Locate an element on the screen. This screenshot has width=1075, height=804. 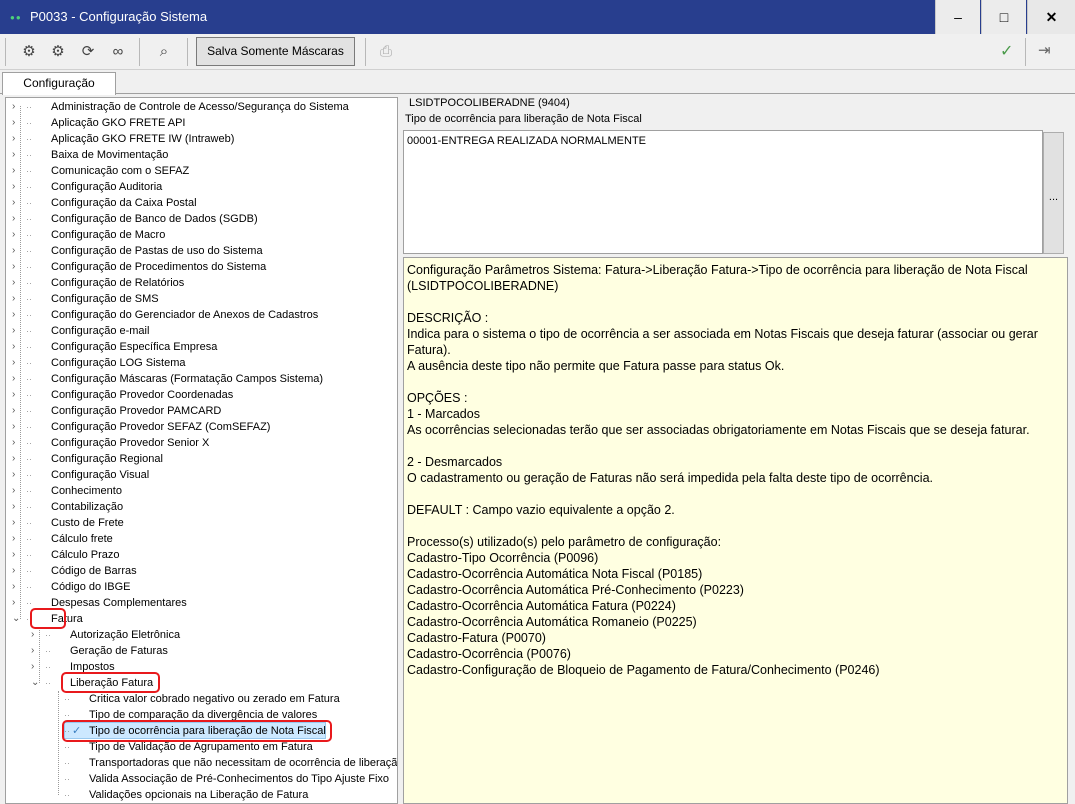
binoculars-icon: ∞ is located at coordinates (118, 52).